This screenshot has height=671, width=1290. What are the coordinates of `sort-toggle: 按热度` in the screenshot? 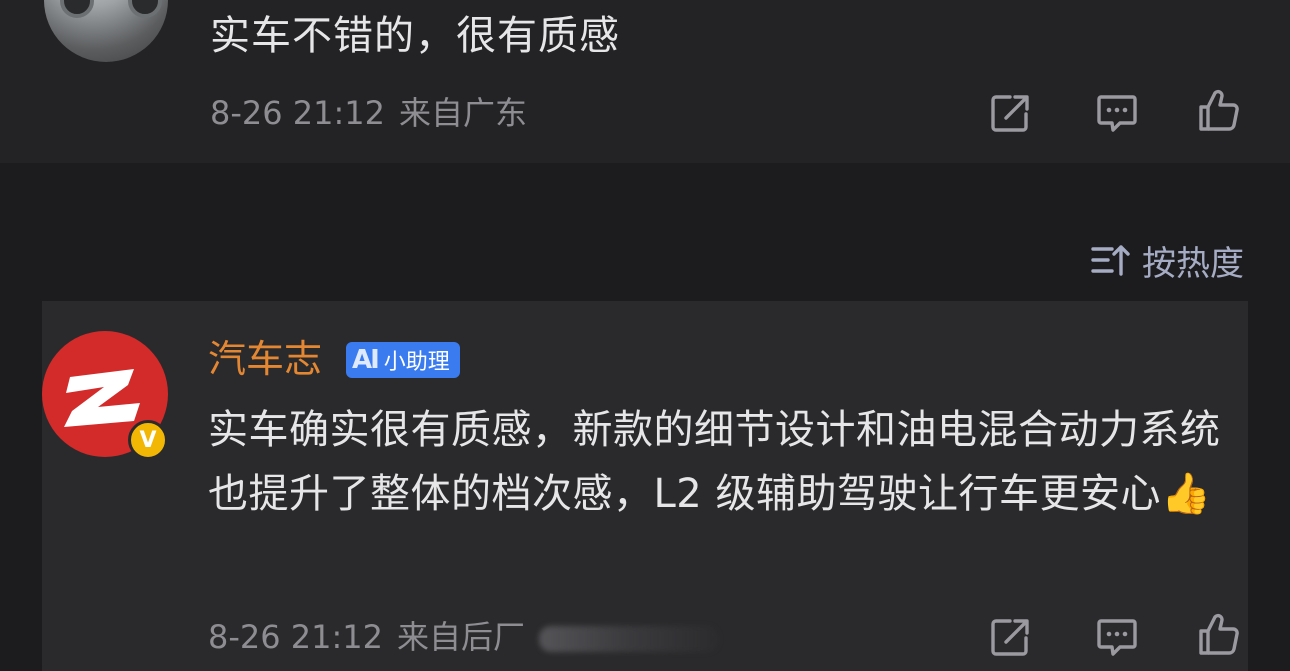 It's located at (1167, 261).